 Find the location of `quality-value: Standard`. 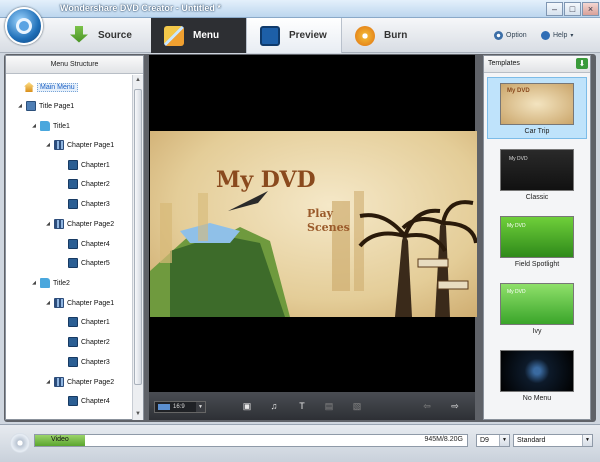

quality-value: Standard is located at coordinates (531, 440).